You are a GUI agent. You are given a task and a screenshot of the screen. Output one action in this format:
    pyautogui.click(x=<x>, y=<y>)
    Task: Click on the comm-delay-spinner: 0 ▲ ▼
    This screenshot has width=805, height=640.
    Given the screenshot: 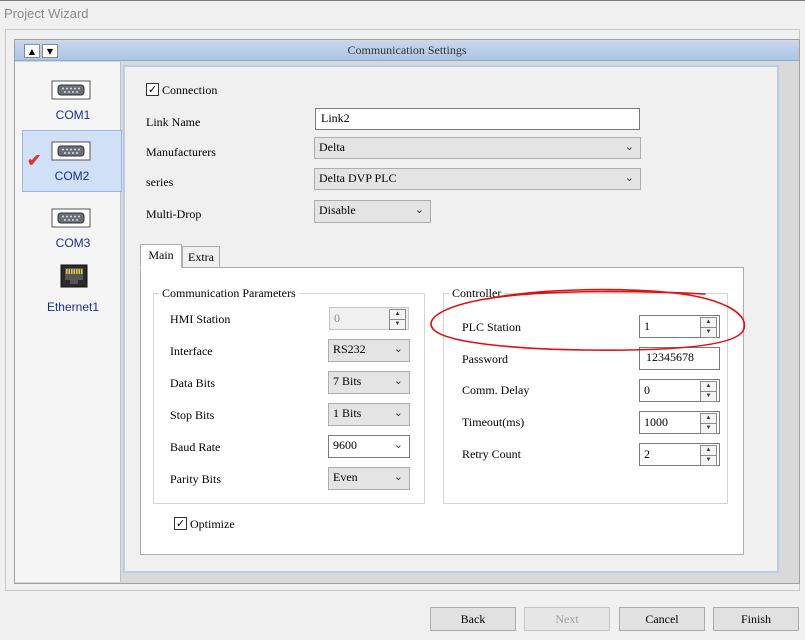 What is the action you would take?
    pyautogui.click(x=679, y=390)
    